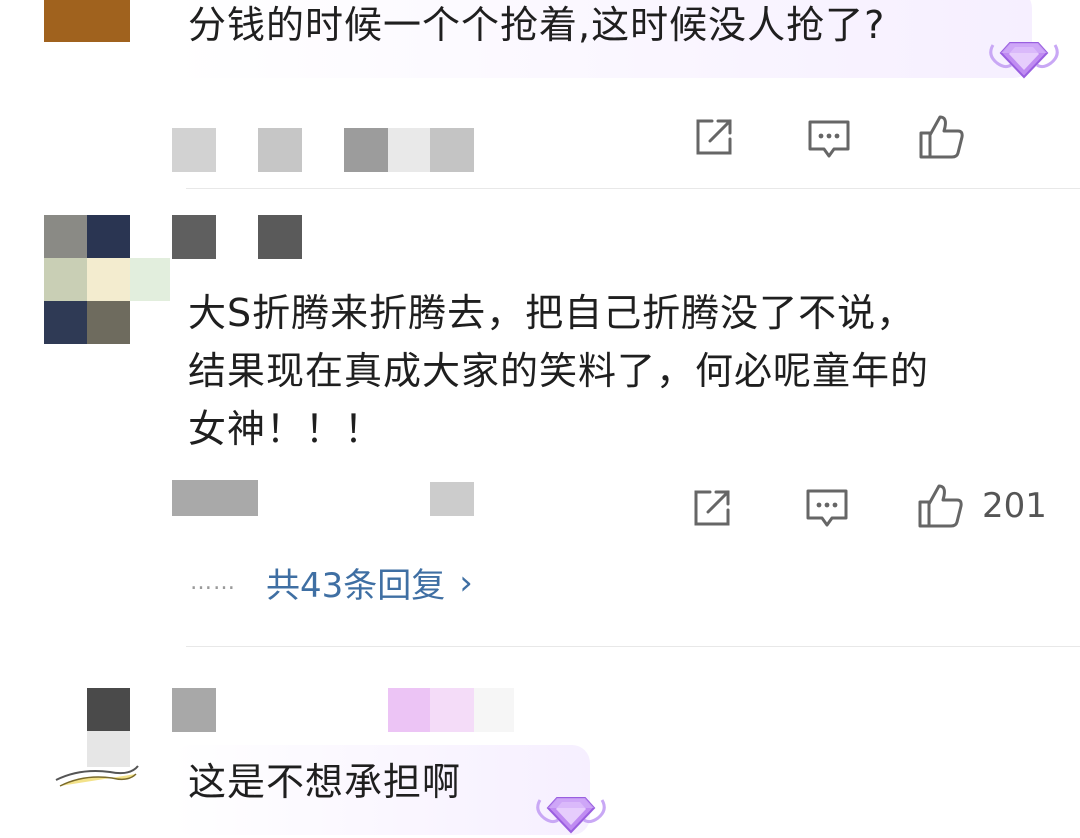 Image resolution: width=1080 pixels, height=838 pixels. Describe the element at coordinates (559, 371) in the screenshot. I see `comment-text-line-2: 结果现在真成大家的笑料了，何必呢童年的` at that location.